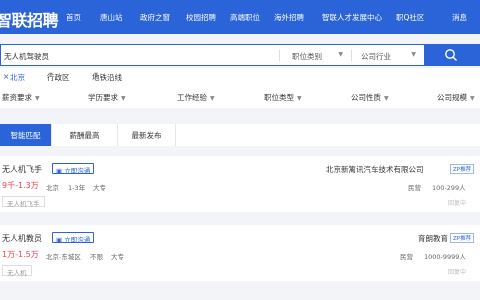  I want to click on sort-tabs: 智能匹配 薪酬最高 最新发布, so click(240, 135).